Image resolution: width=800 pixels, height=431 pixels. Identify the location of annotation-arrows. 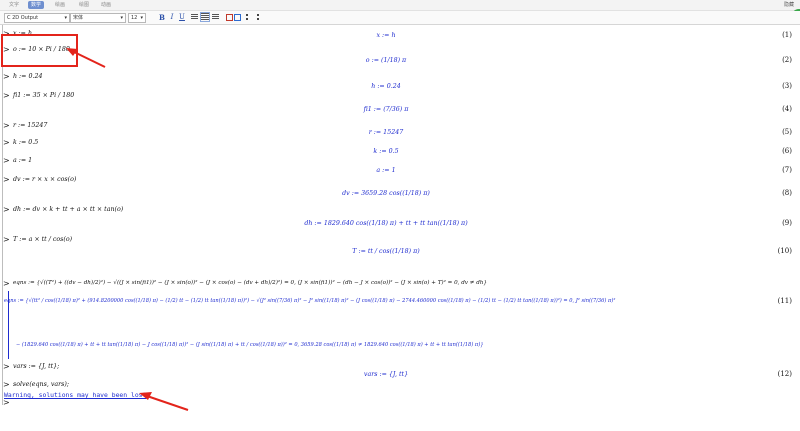
(127, 229).